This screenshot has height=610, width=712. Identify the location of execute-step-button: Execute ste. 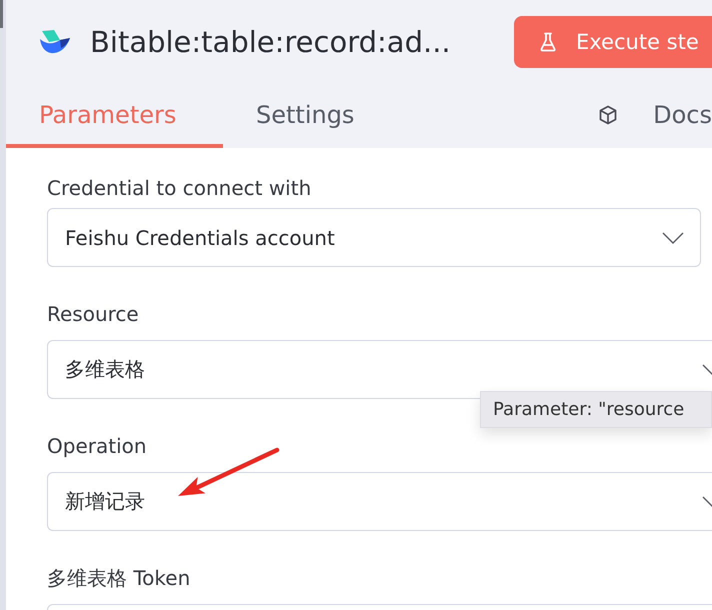
(613, 42).